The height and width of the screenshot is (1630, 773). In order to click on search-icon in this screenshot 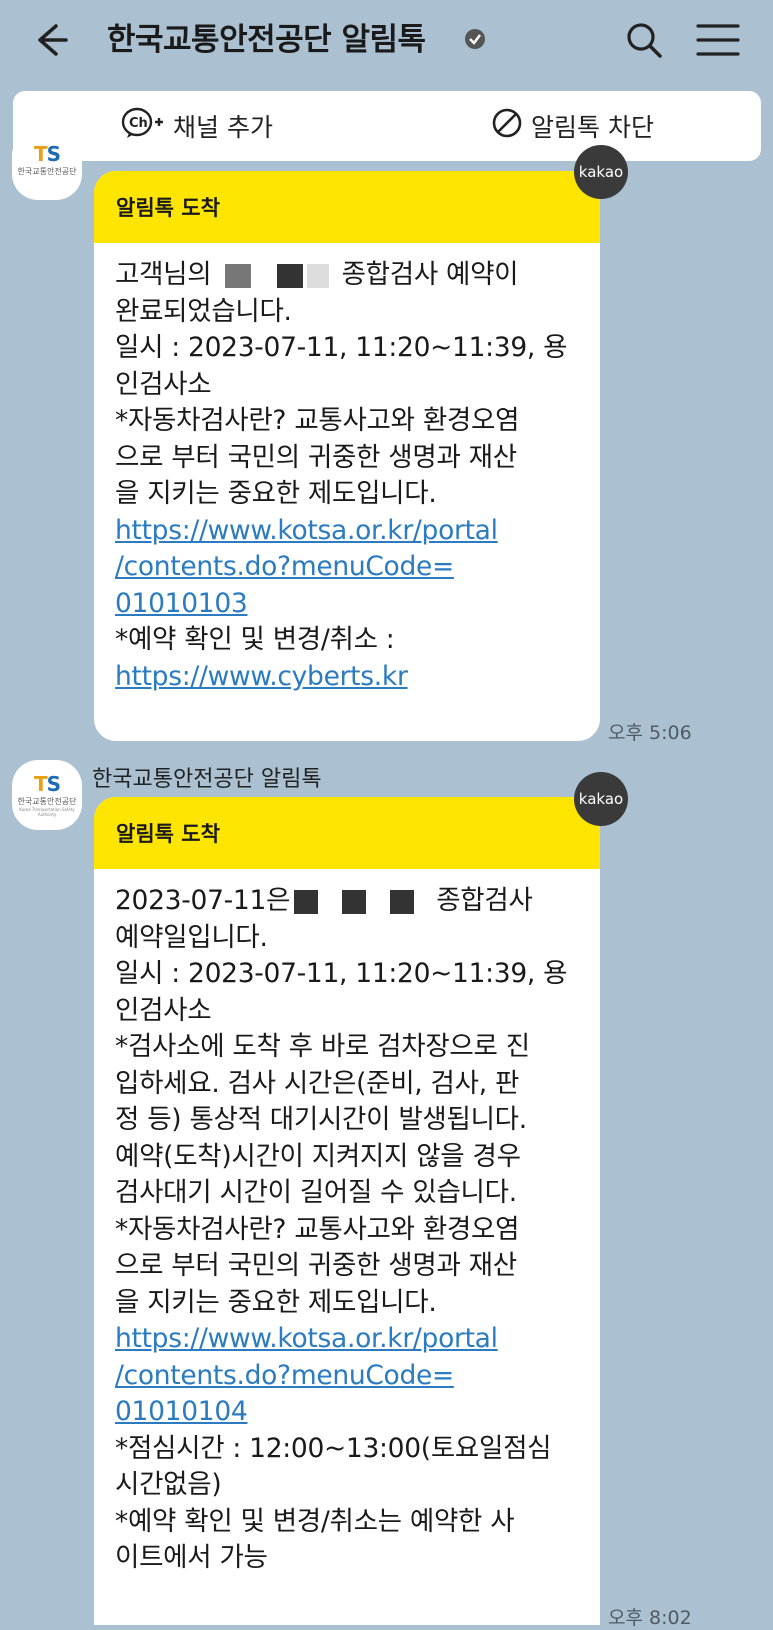, I will do `click(644, 40)`.